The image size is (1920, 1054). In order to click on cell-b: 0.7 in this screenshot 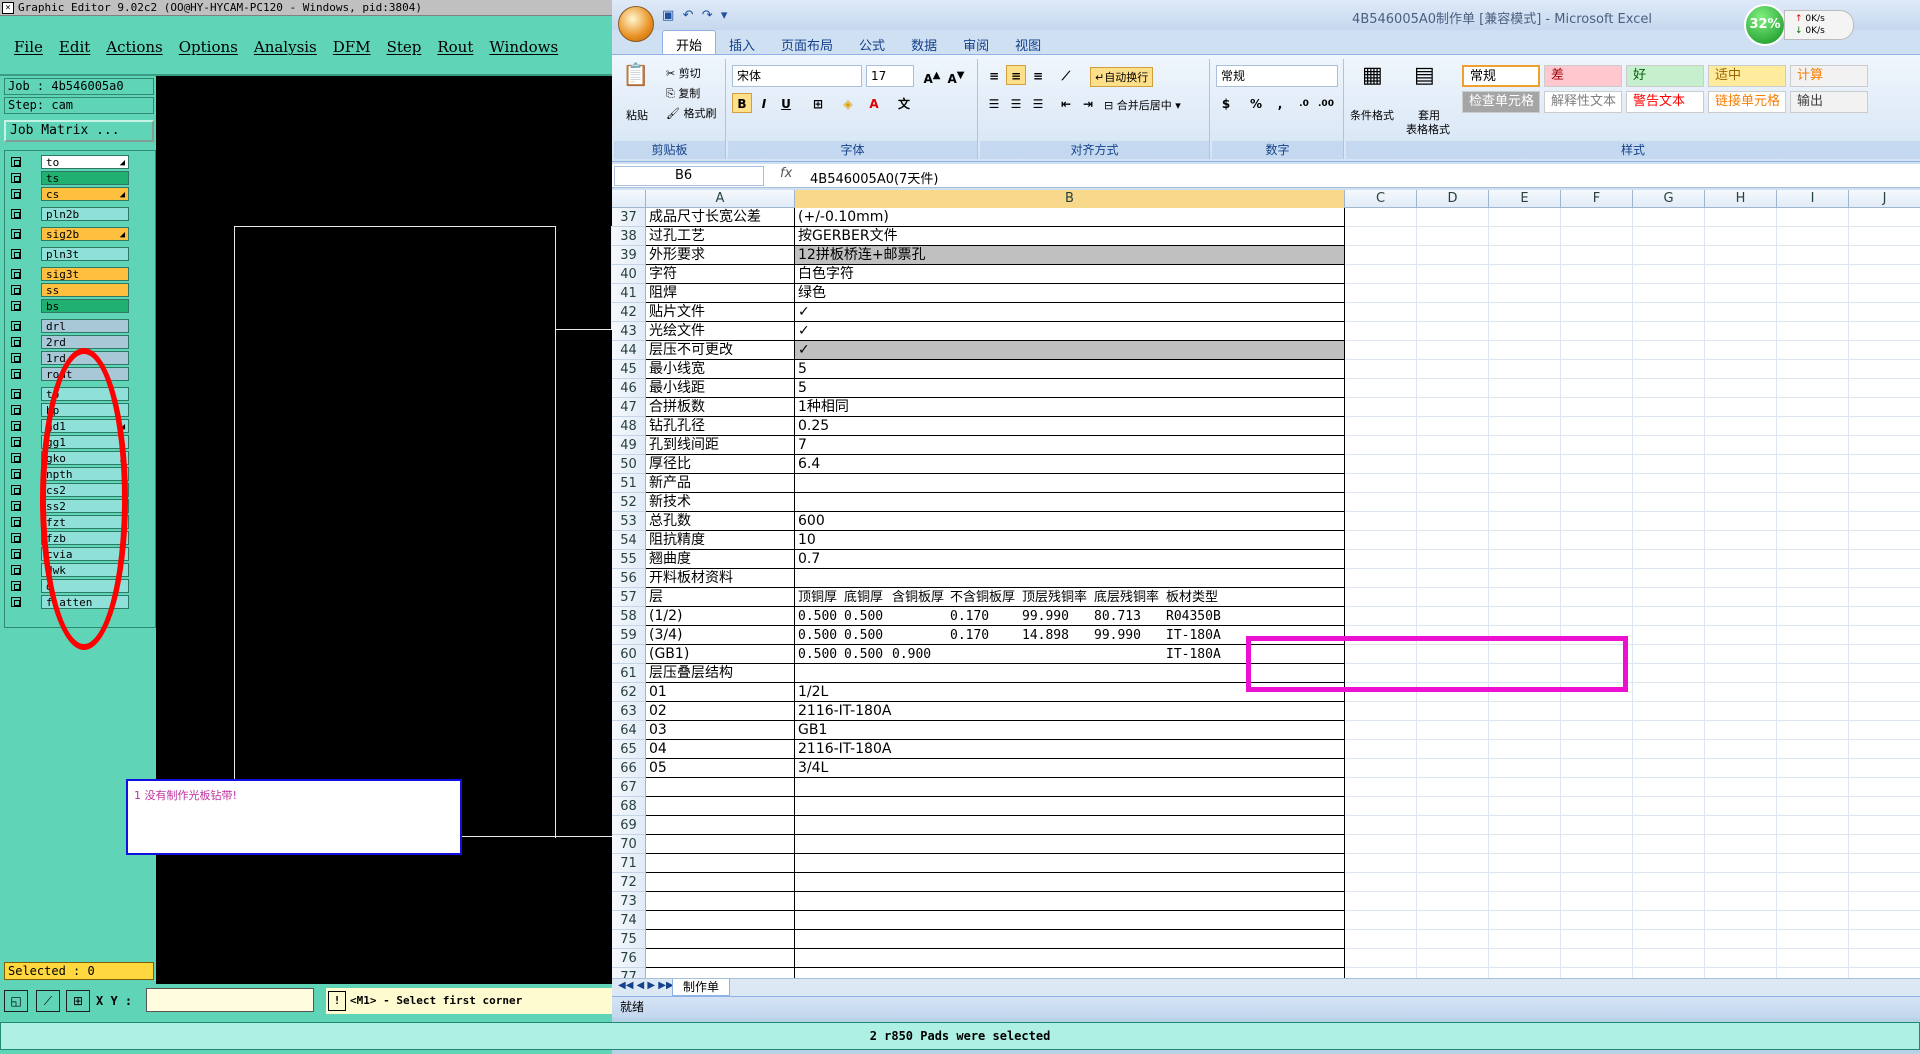, I will do `click(1070, 559)`.